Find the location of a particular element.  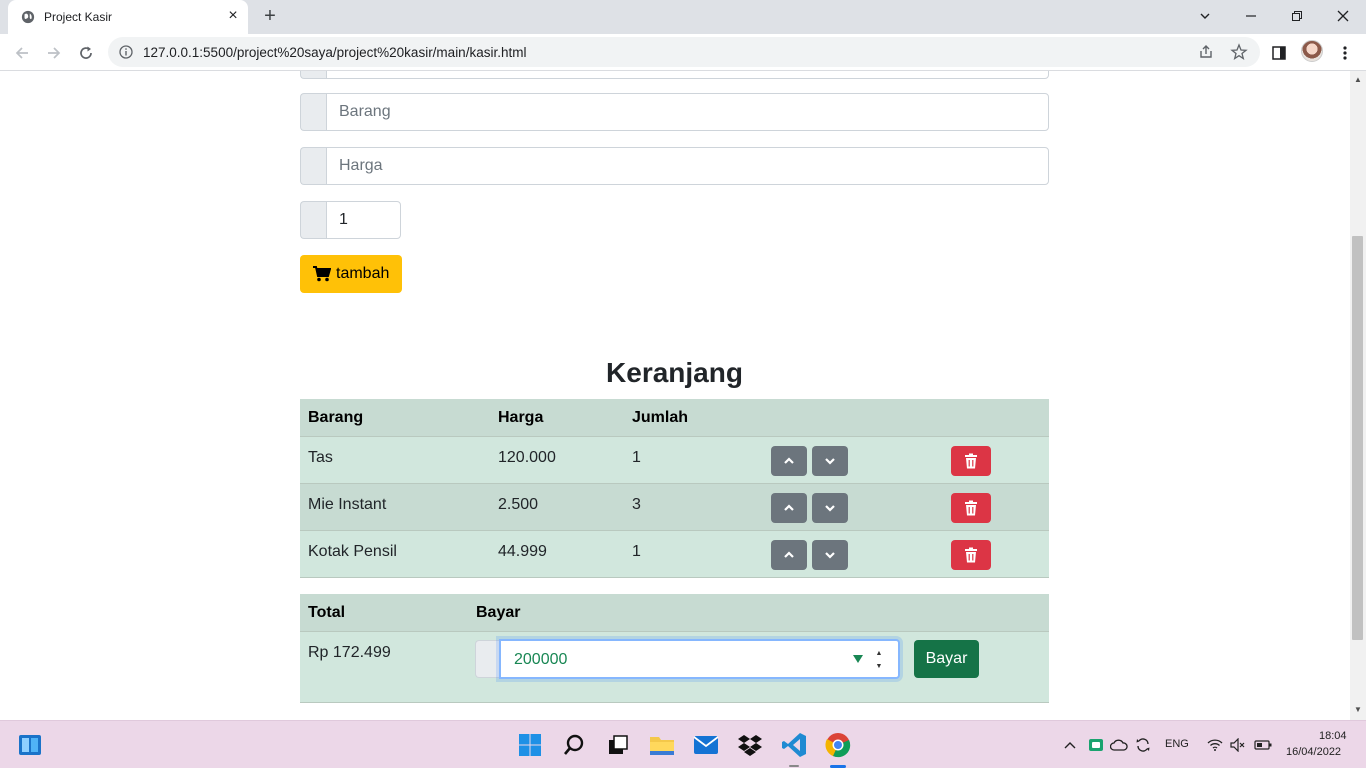

tab-title: Project Kasir is located at coordinates (78, 17).